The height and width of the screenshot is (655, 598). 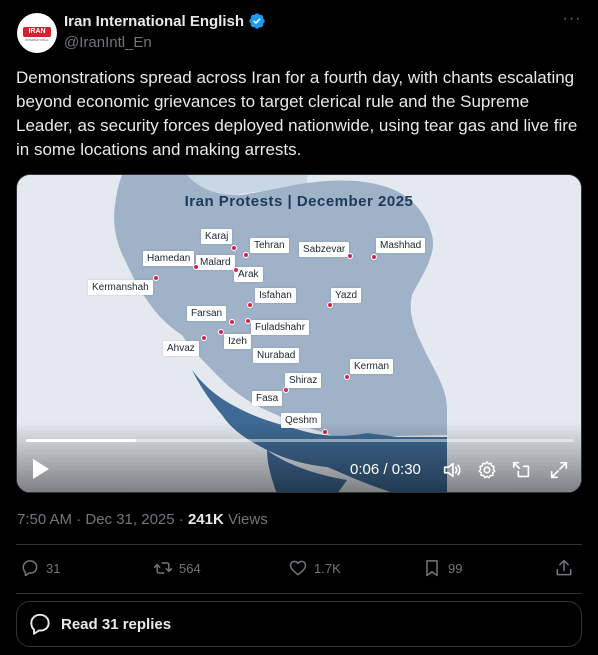 What do you see at coordinates (102, 519) in the screenshot?
I see `timestamp: 7:50 AM · Dec 31, 2025 ·` at bounding box center [102, 519].